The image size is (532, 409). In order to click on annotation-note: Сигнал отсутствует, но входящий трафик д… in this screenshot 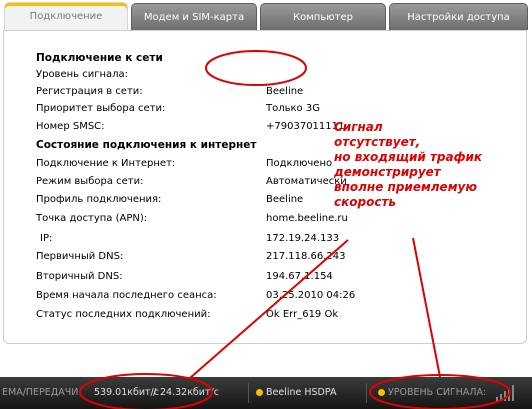, I will do `click(419, 165)`.